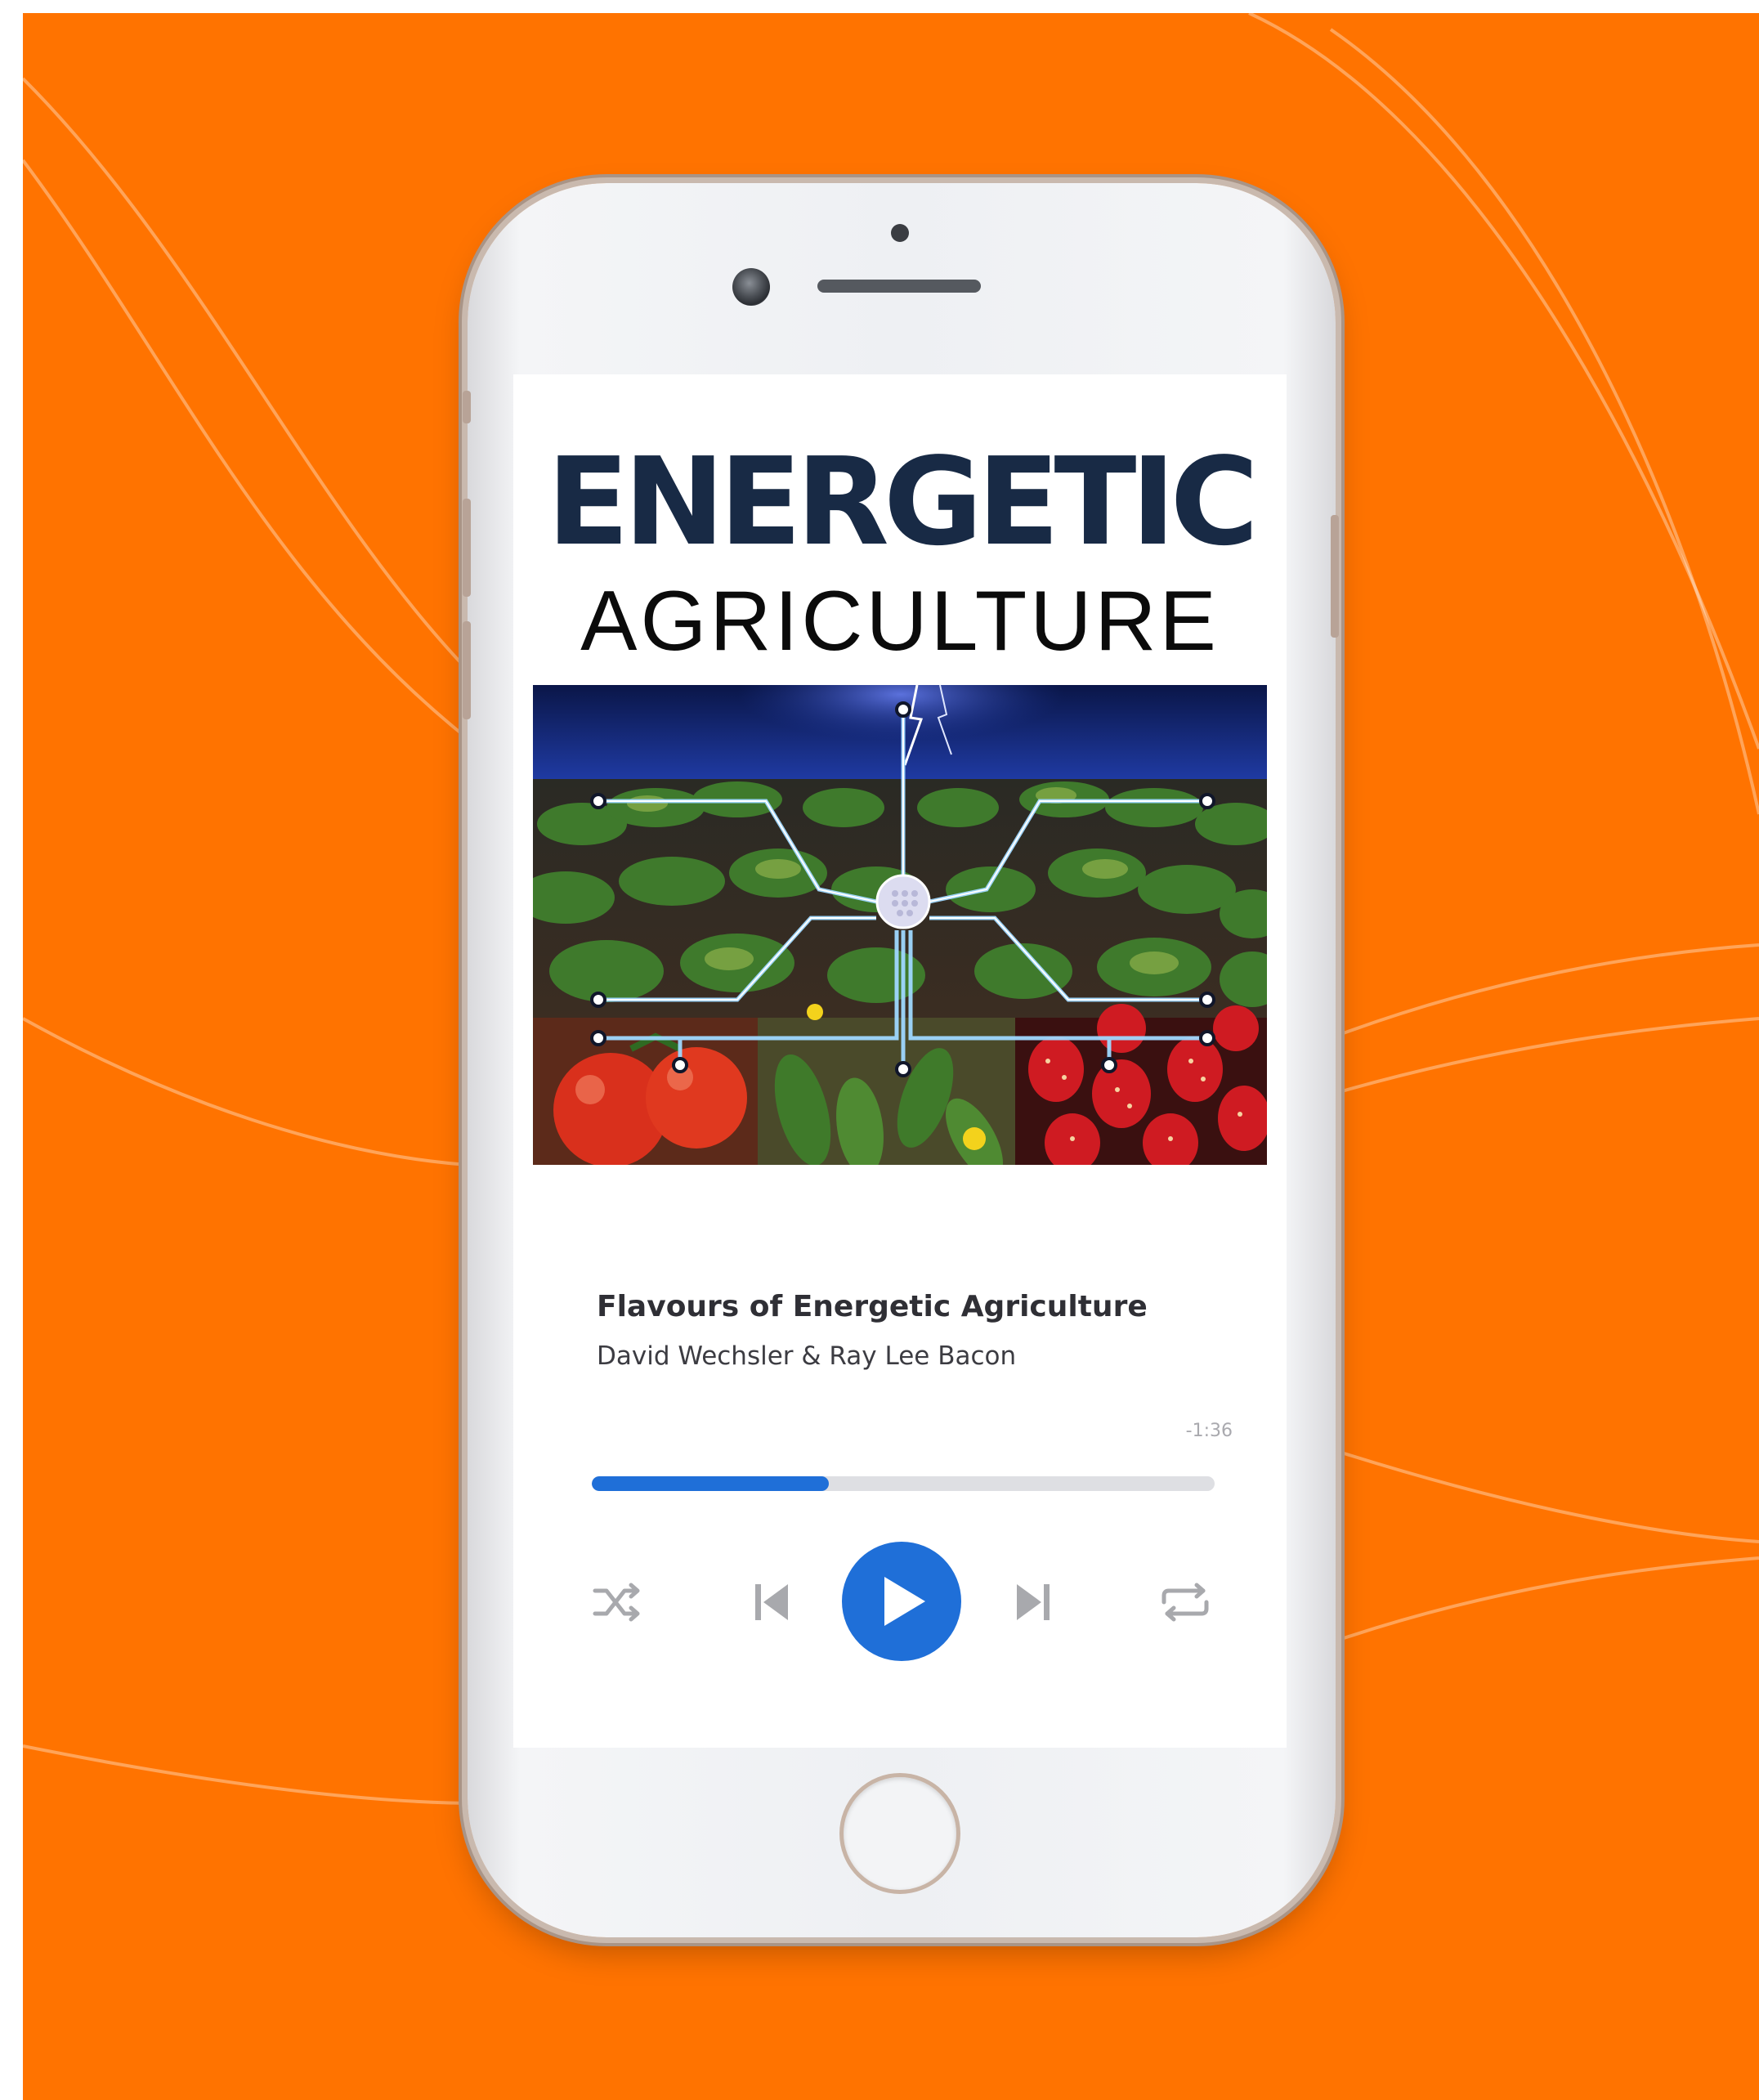  Describe the element at coordinates (1209, 1431) in the screenshot. I see `remaining-time: -1:36` at that location.